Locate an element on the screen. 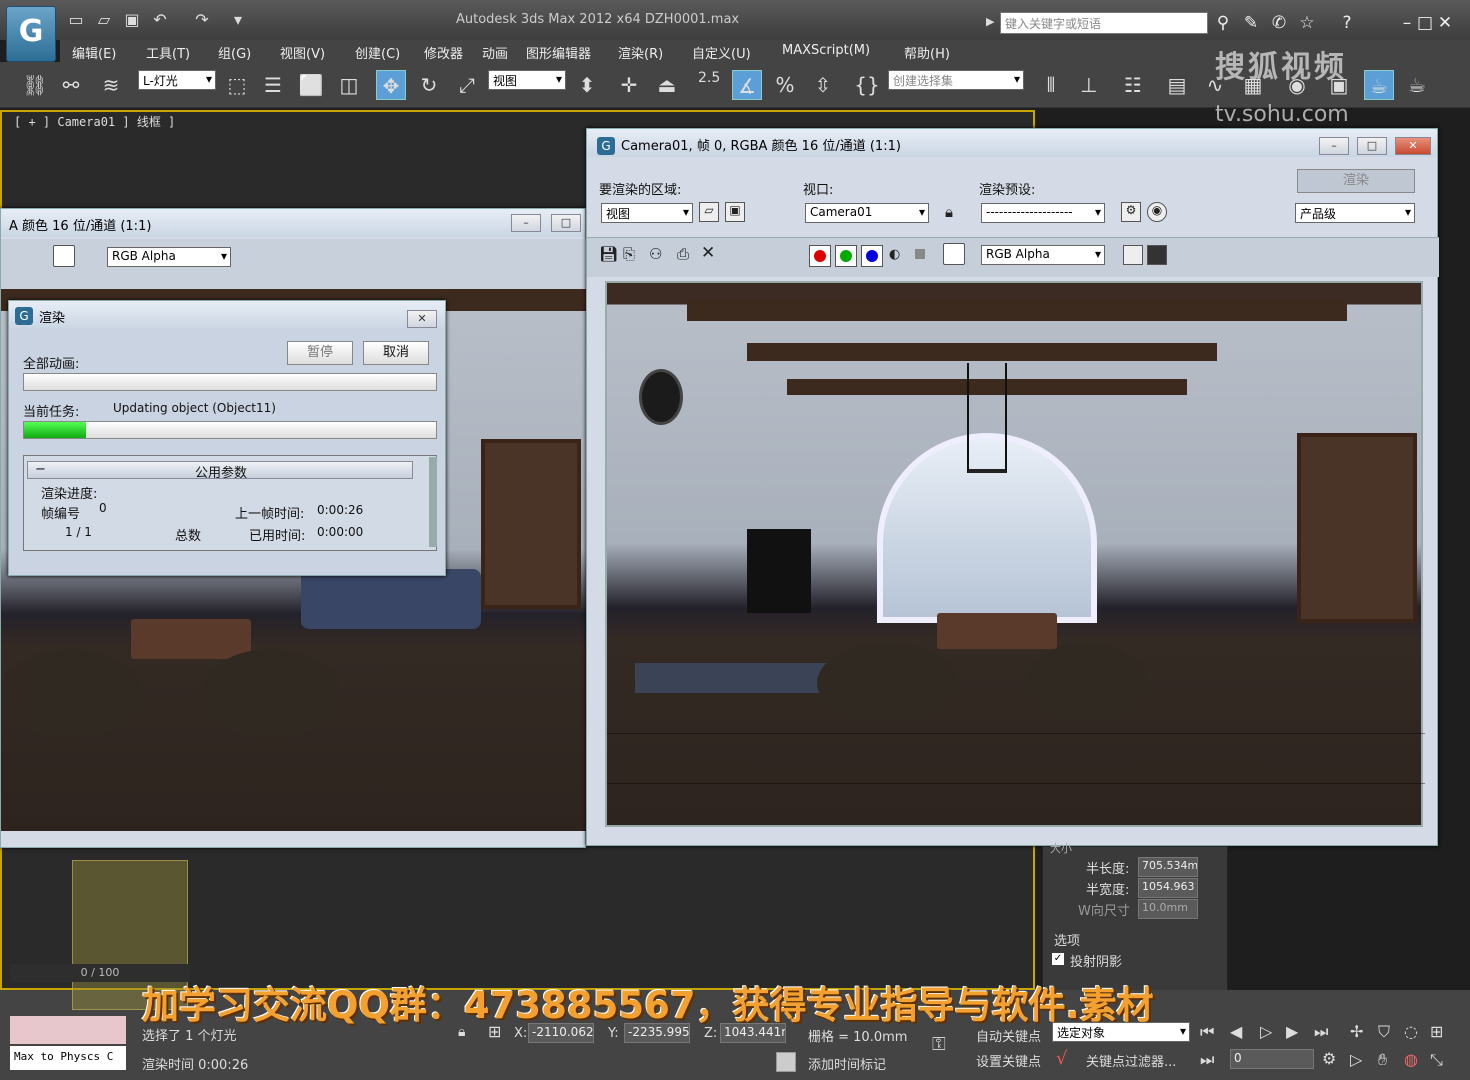  maximize-icon: □ is located at coordinates (1425, 23).